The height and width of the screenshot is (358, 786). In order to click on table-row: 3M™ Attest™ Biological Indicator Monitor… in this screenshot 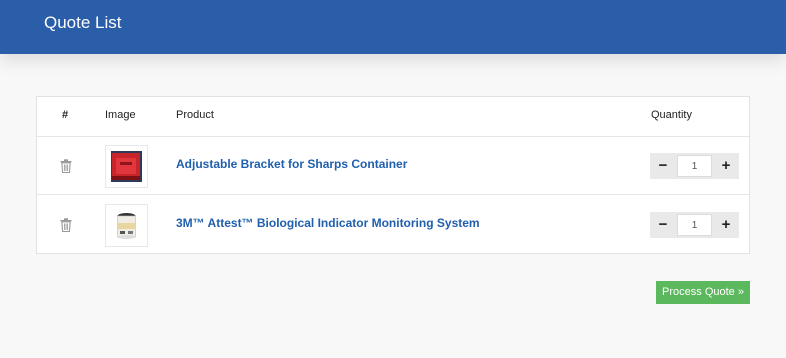, I will do `click(393, 225)`.